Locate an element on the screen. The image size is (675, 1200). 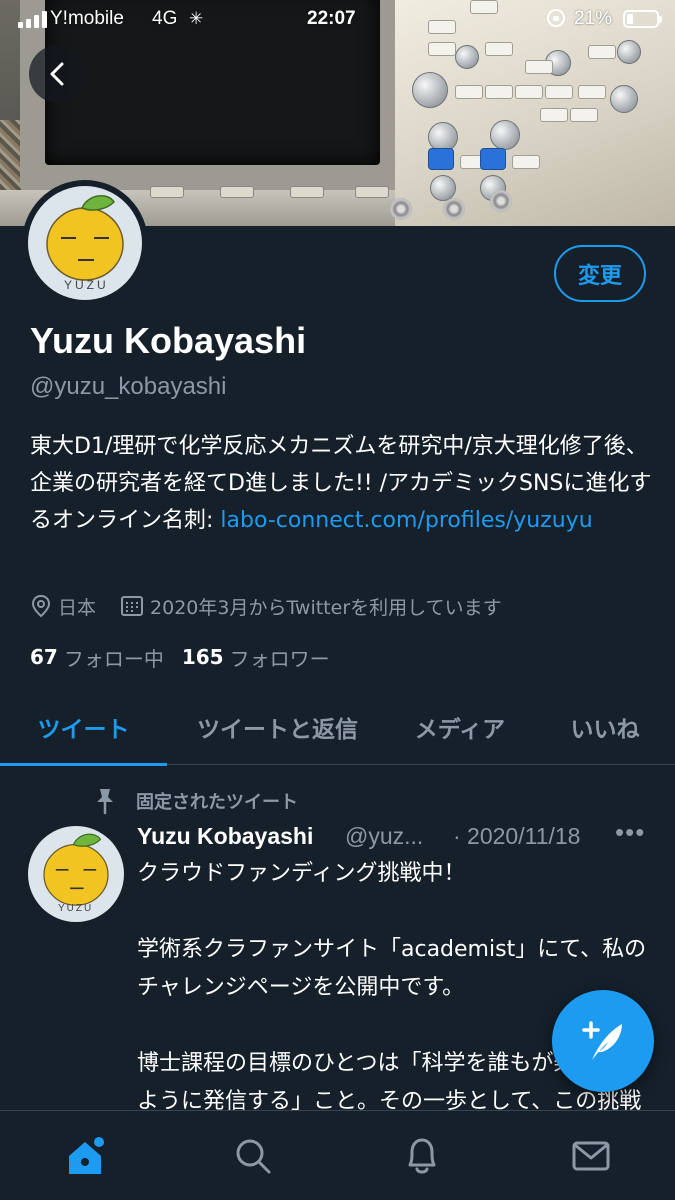
tweet-author-name: Yuzu Kobayashi is located at coordinates (225, 836).